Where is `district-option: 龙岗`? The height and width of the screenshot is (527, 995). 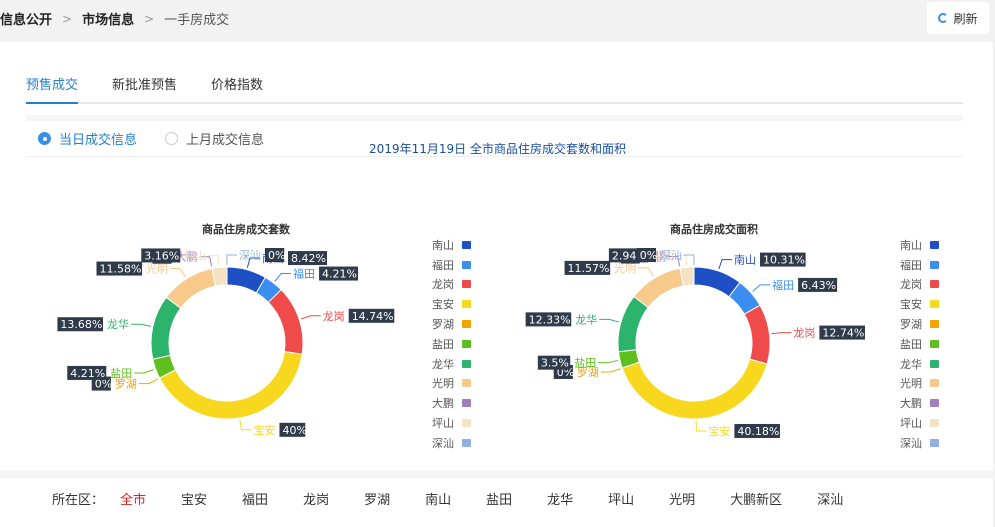 district-option: 龙岗 is located at coordinates (316, 498).